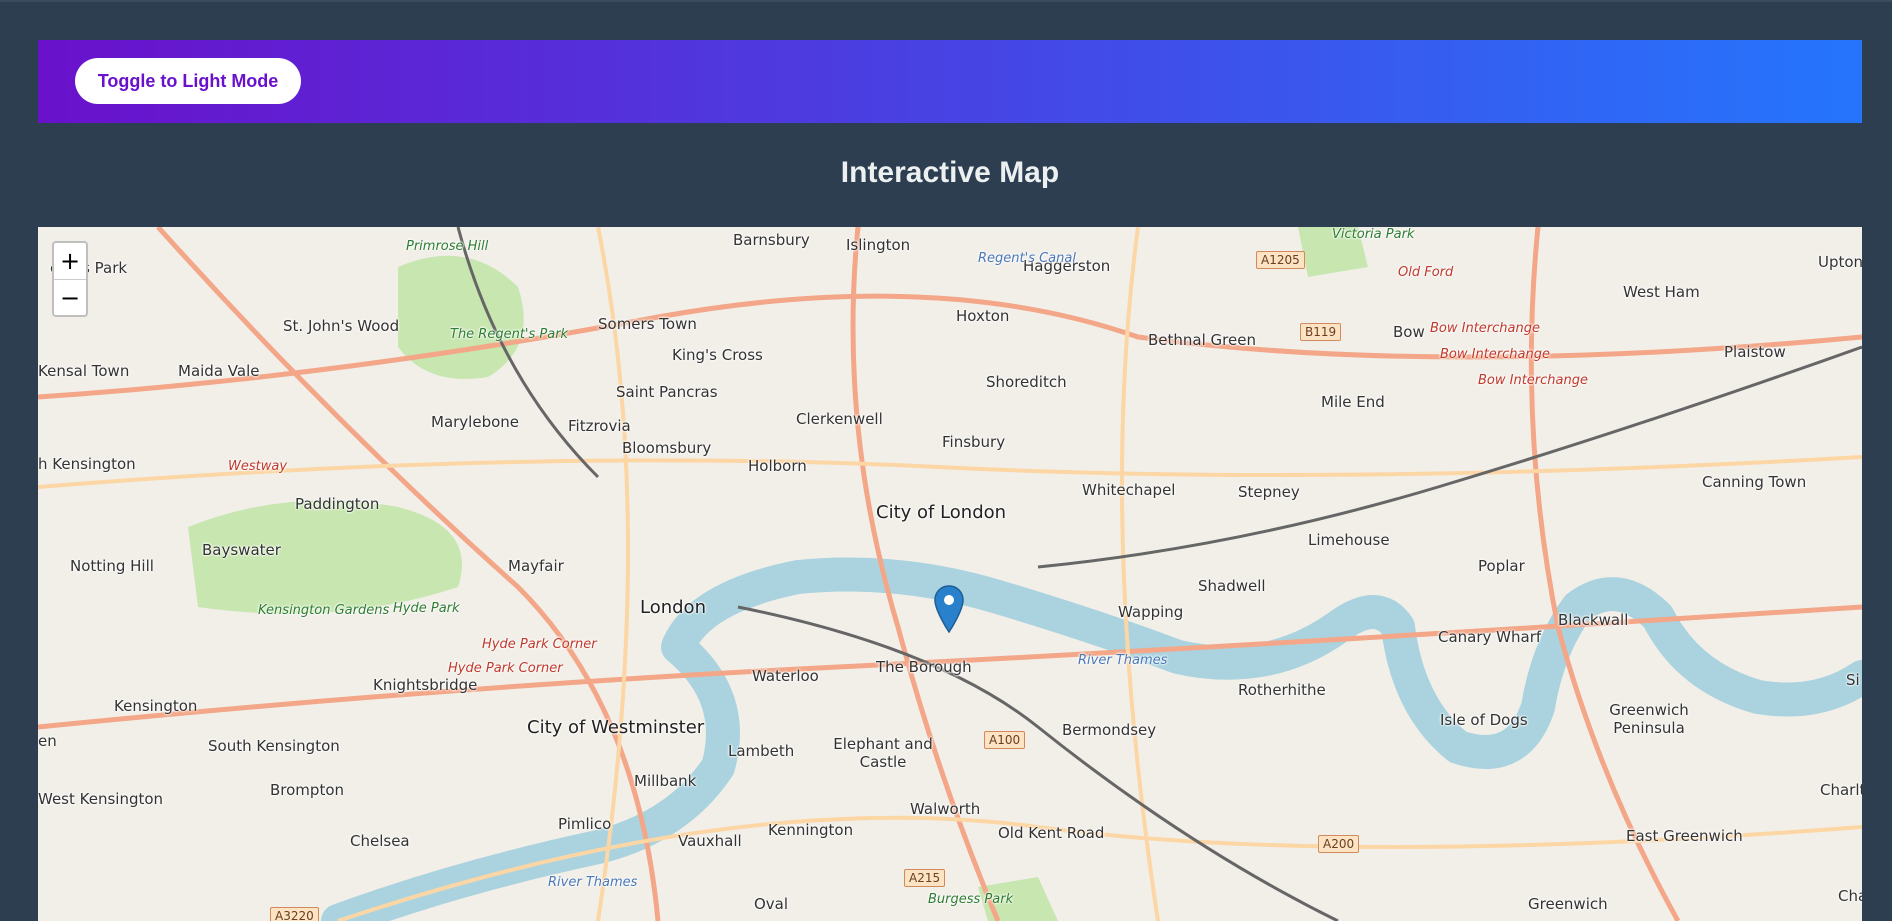 The height and width of the screenshot is (921, 1892). I want to click on map-label: Limehouse, so click(1349, 540).